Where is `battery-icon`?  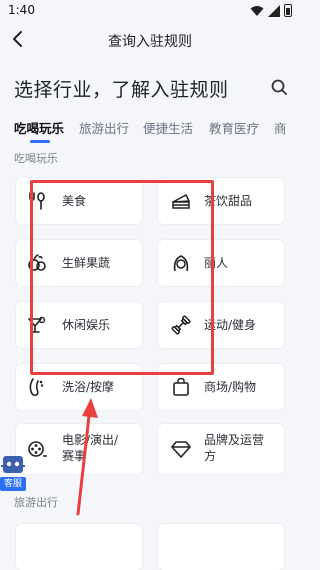 battery-icon is located at coordinates (288, 10).